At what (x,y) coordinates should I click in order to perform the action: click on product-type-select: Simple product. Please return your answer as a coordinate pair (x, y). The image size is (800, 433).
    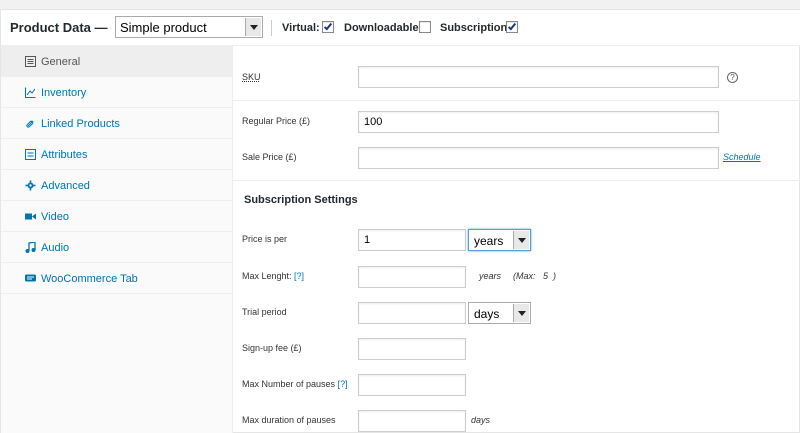
    Looking at the image, I should click on (189, 27).